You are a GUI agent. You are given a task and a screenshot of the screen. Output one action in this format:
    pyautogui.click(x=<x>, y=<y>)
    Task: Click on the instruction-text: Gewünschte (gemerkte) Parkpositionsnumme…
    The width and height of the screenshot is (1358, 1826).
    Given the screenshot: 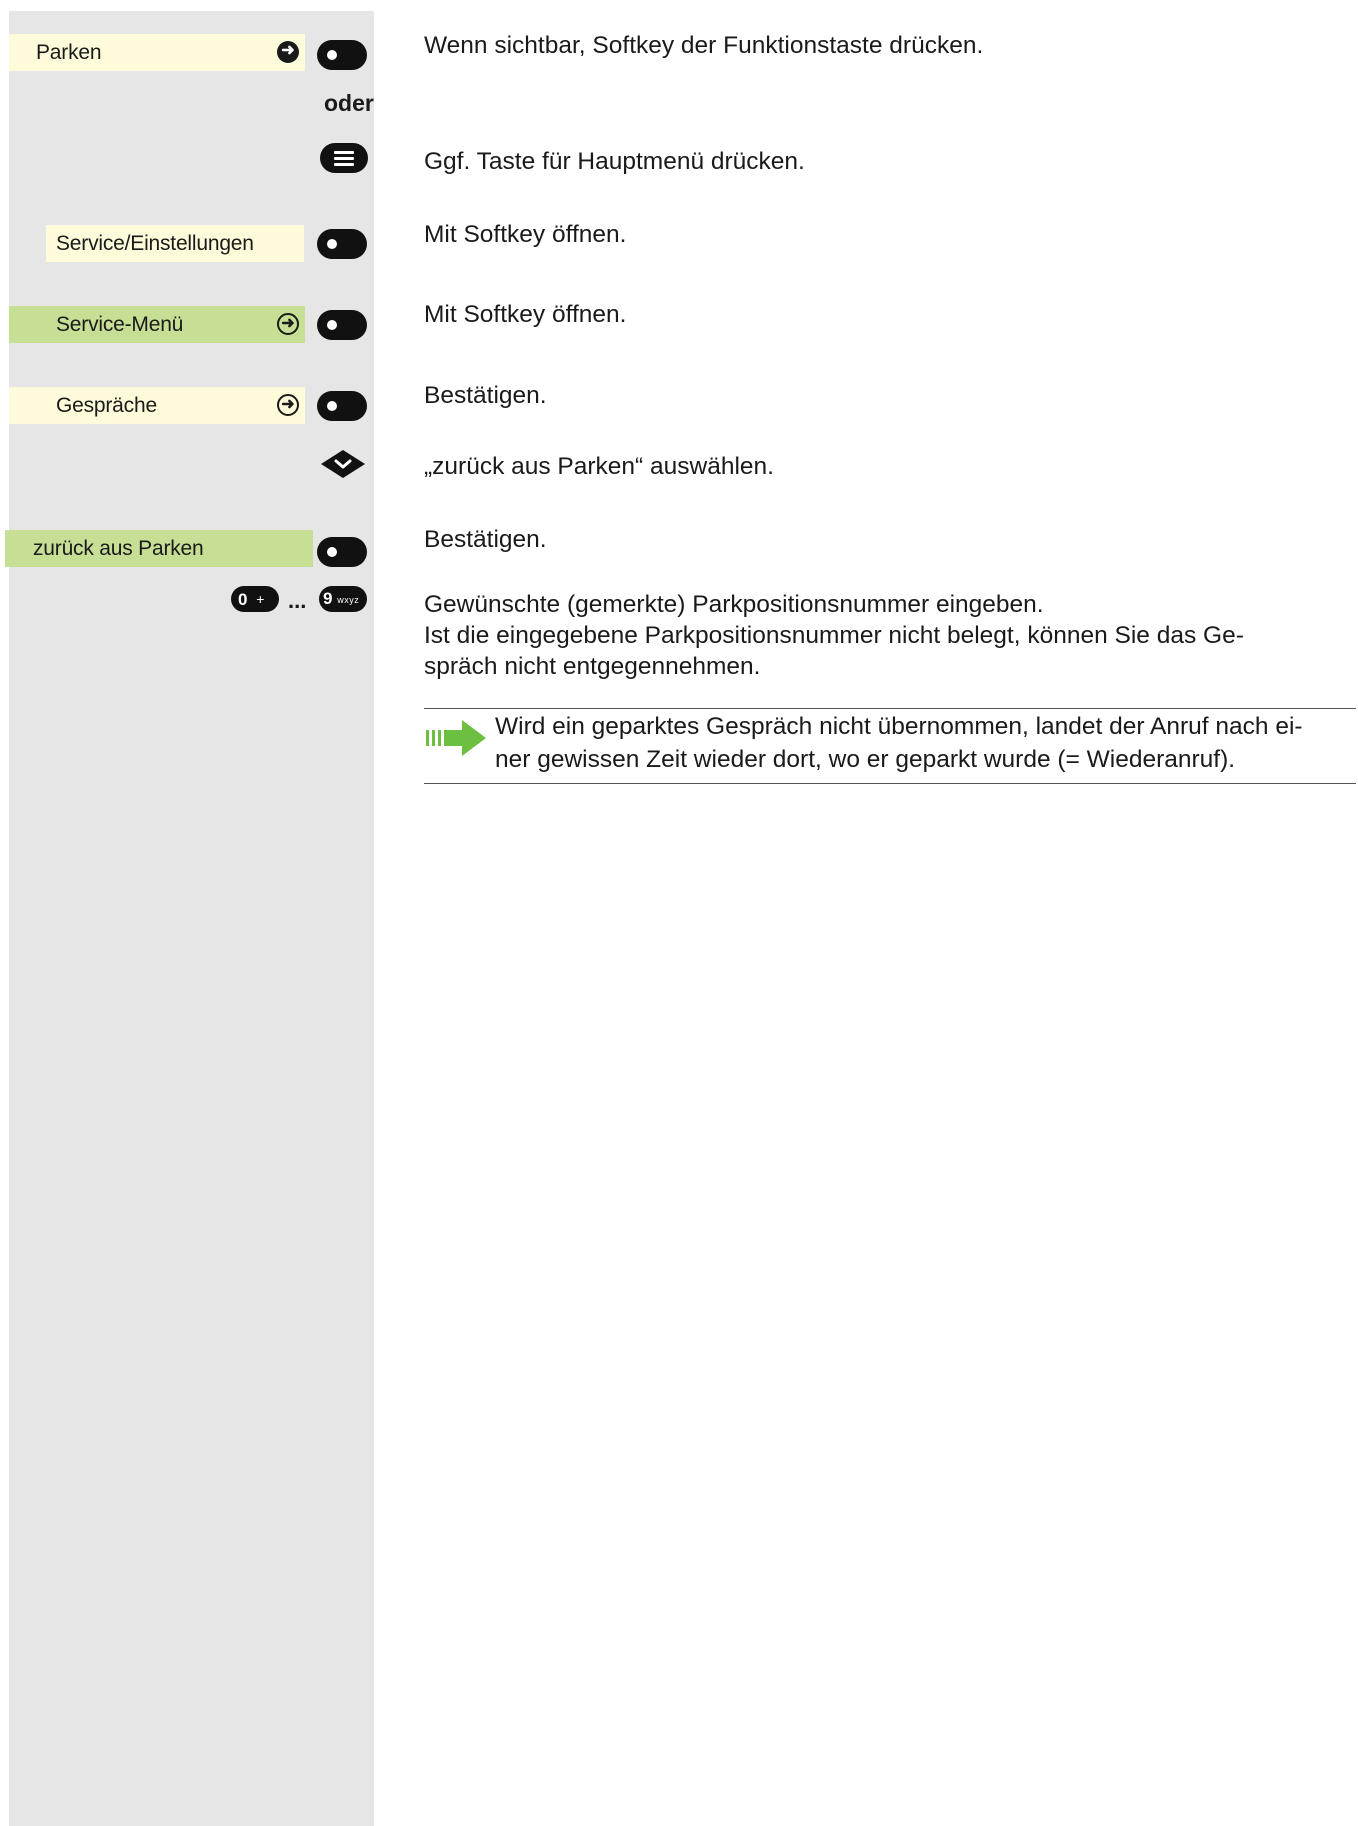 What is the action you would take?
    pyautogui.click(x=734, y=604)
    